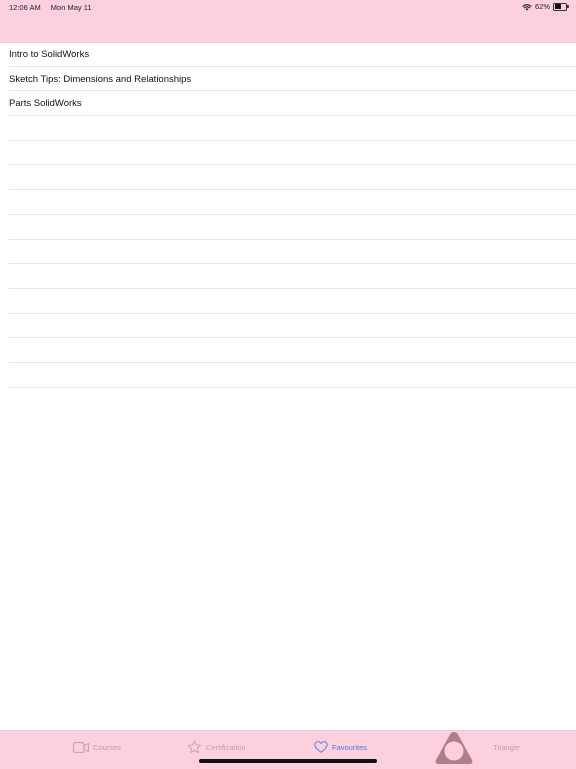 The width and height of the screenshot is (576, 769). What do you see at coordinates (288, 103) in the screenshot?
I see `course-row: Parts SolidWorks` at bounding box center [288, 103].